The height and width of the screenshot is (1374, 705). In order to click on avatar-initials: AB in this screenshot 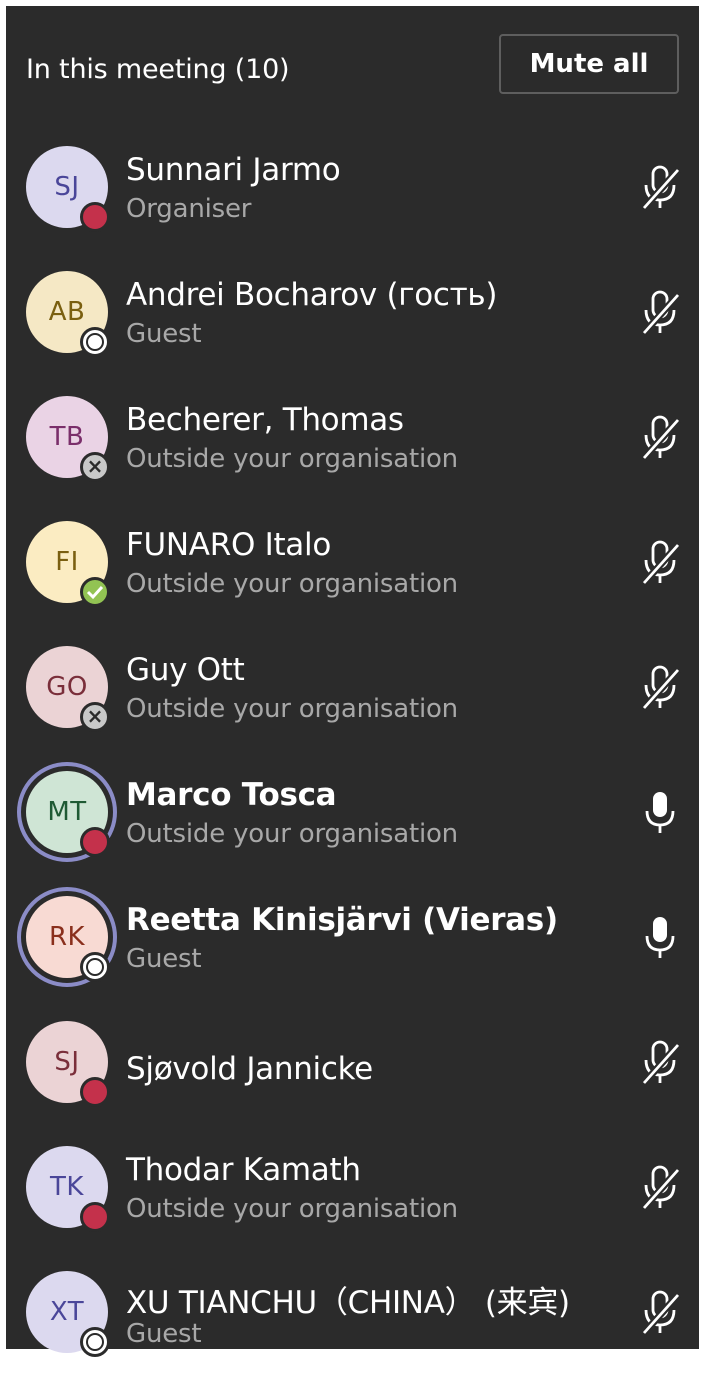, I will do `click(67, 312)`.